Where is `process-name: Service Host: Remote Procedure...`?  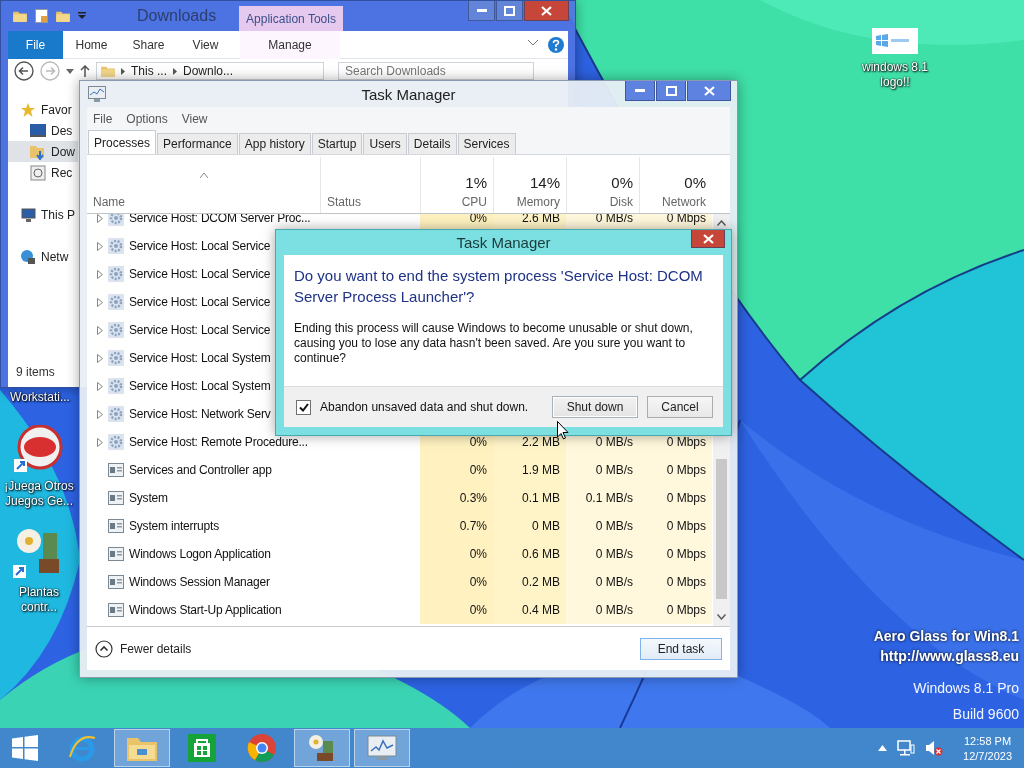
process-name: Service Host: Remote Procedure... is located at coordinates (218, 442).